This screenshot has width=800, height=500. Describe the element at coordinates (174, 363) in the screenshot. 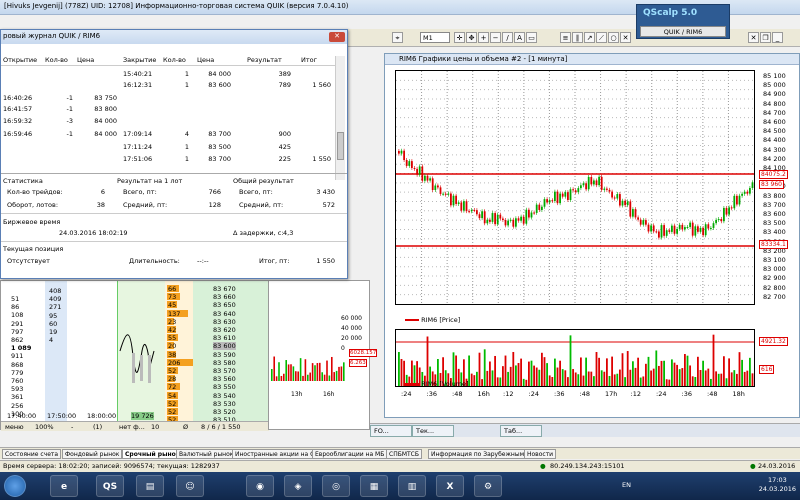

I see `size-value: 206` at that location.